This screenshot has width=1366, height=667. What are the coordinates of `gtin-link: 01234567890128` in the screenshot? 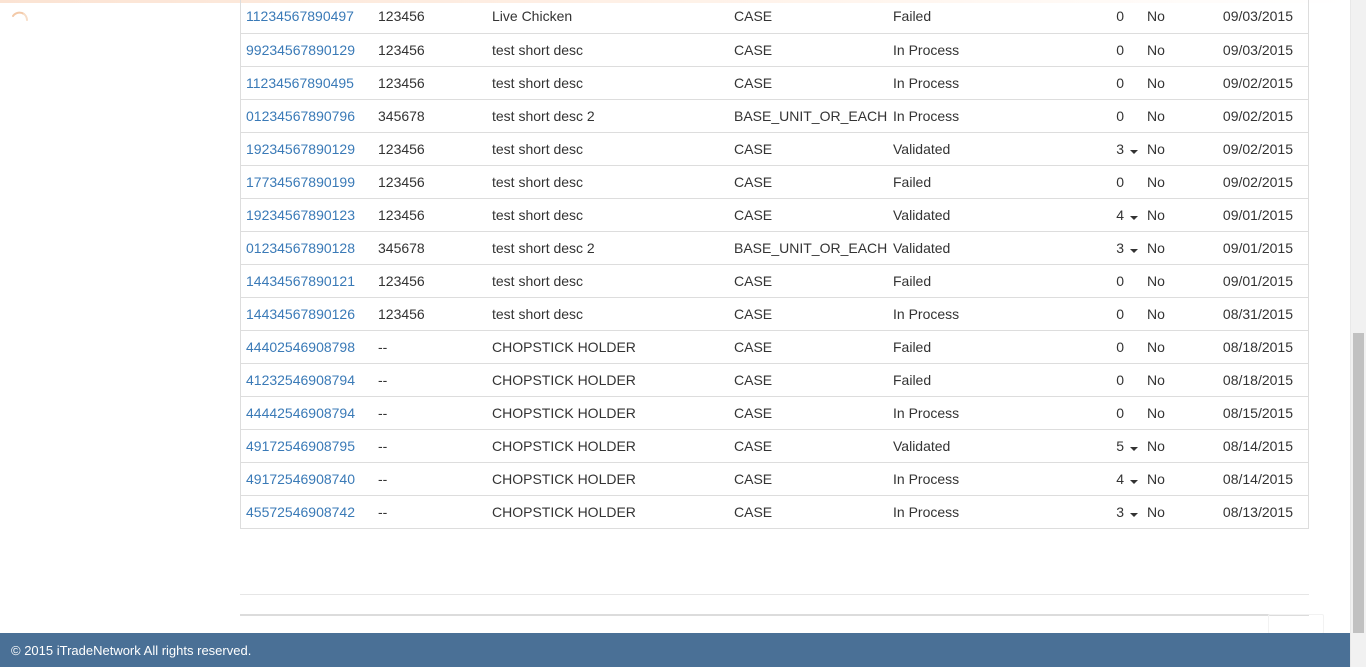 It's located at (300, 248).